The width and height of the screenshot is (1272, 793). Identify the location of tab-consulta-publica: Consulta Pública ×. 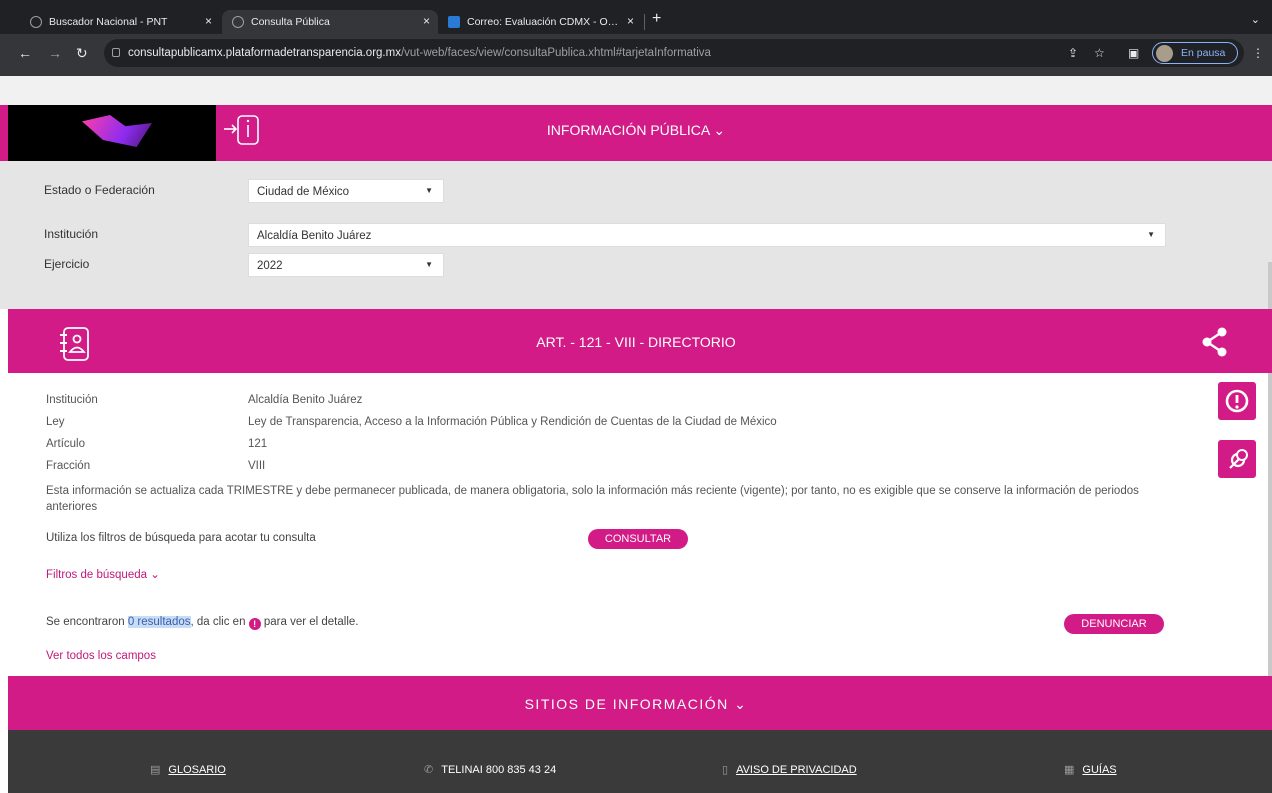
(330, 22).